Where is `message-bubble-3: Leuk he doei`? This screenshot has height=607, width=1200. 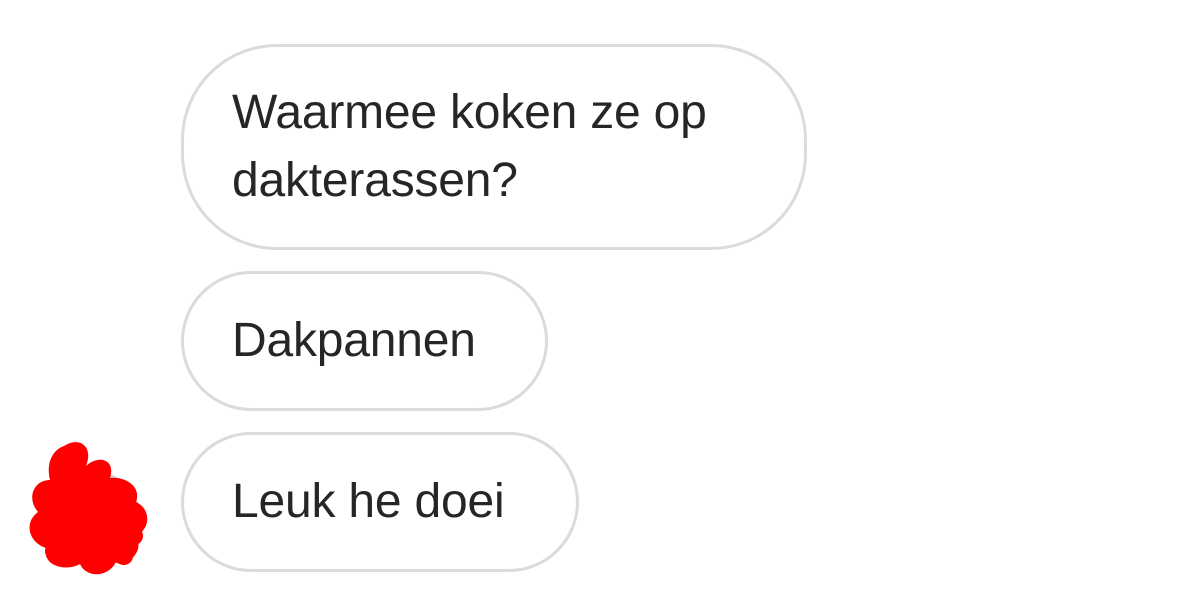
message-bubble-3: Leuk he doei is located at coordinates (380, 502).